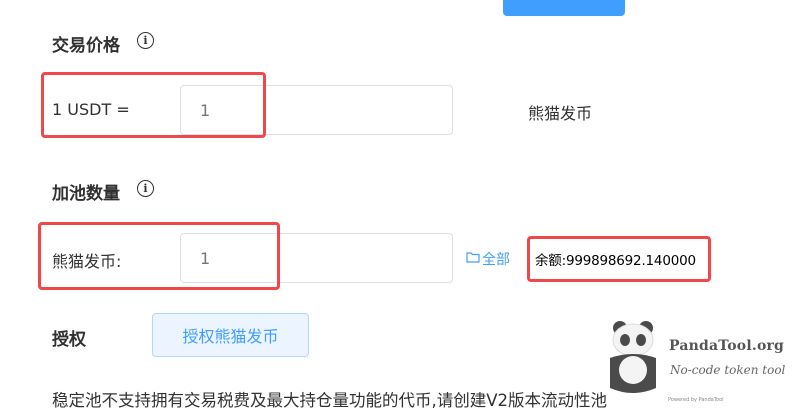 The image size is (800, 416). What do you see at coordinates (230, 335) in the screenshot?
I see `approve-token-button: 授权熊猫发币` at bounding box center [230, 335].